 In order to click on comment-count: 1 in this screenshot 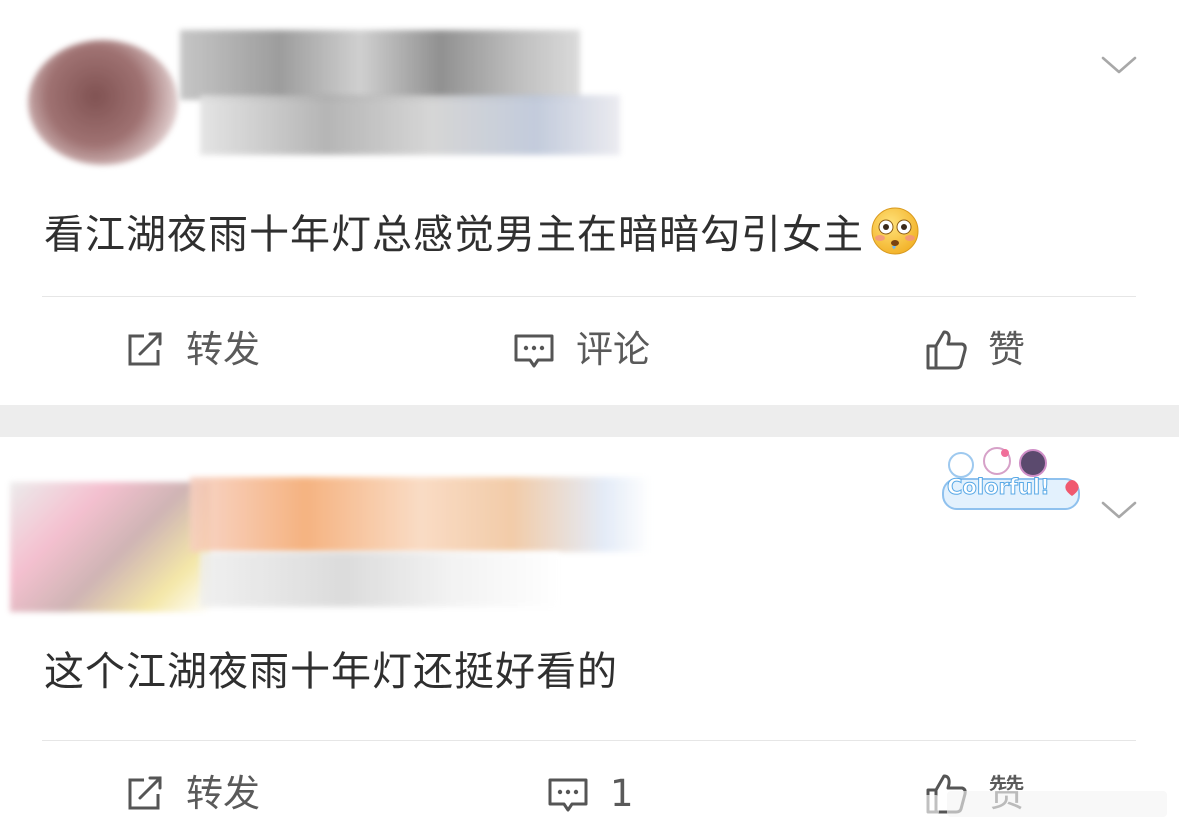, I will do `click(622, 793)`.